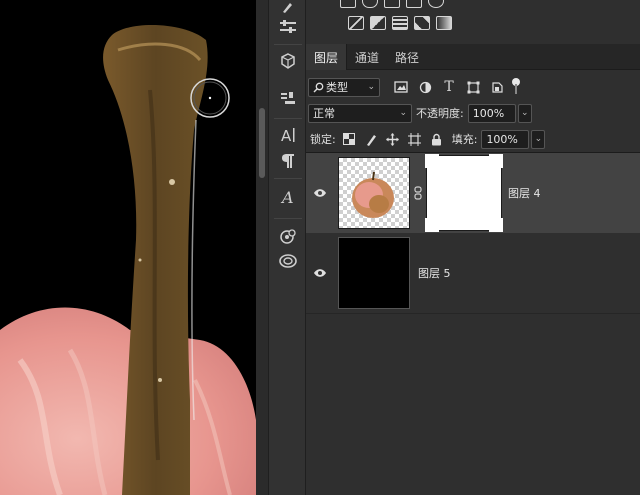  What do you see at coordinates (288, 161) in the screenshot?
I see `paragraph-icon` at bounding box center [288, 161].